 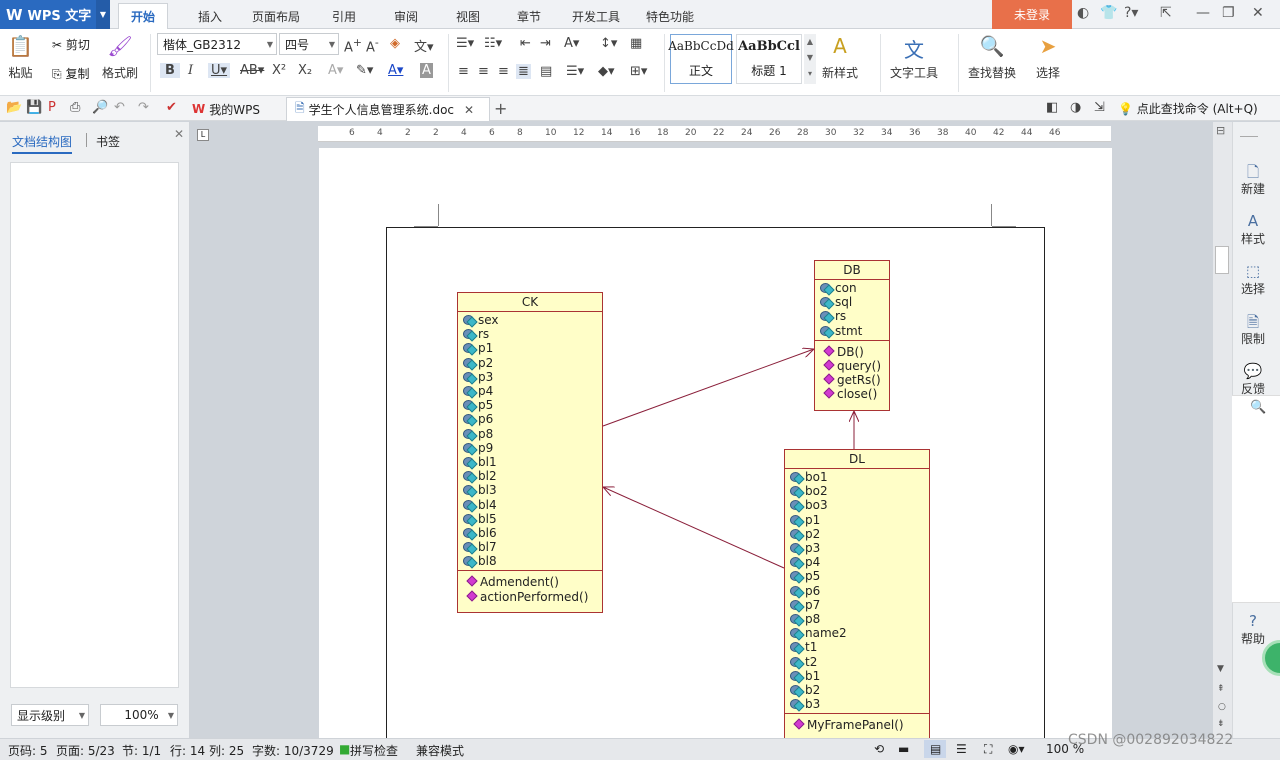 What do you see at coordinates (1222, 707) in the screenshot?
I see `browse-object-icon: ○` at bounding box center [1222, 707].